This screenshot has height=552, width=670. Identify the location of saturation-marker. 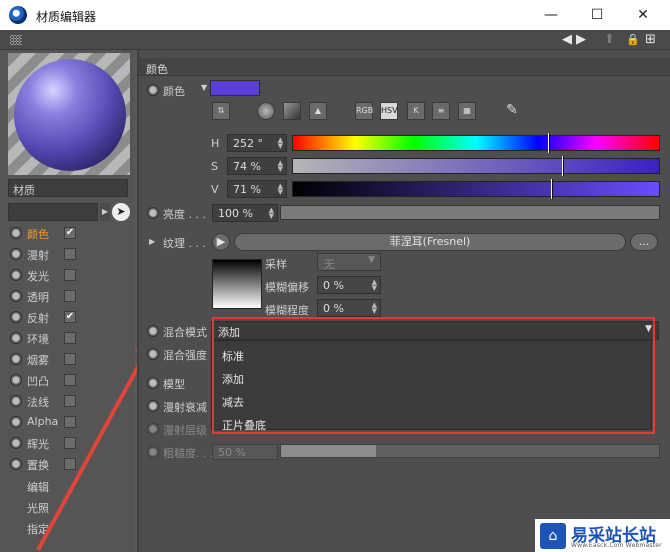
(563, 166).